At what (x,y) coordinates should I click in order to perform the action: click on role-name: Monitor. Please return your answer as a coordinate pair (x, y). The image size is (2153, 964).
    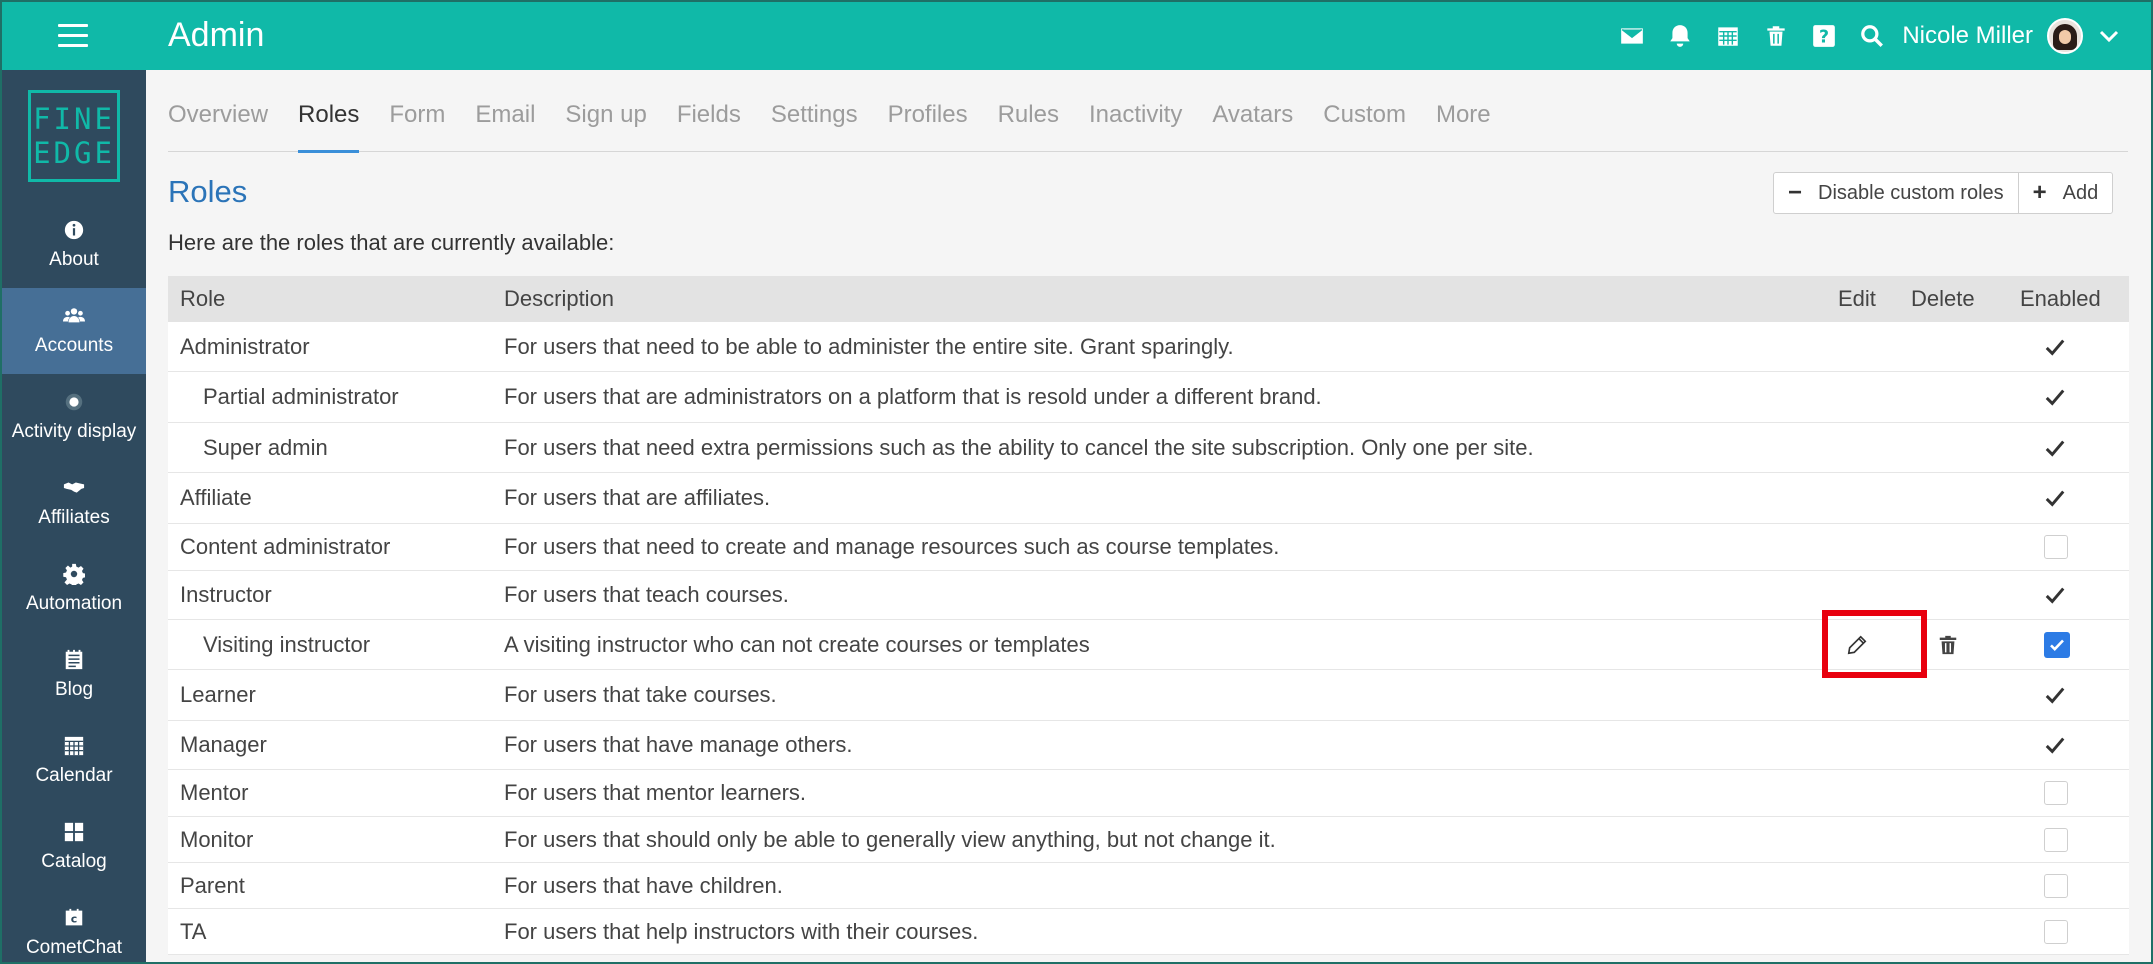
    Looking at the image, I should click on (217, 839).